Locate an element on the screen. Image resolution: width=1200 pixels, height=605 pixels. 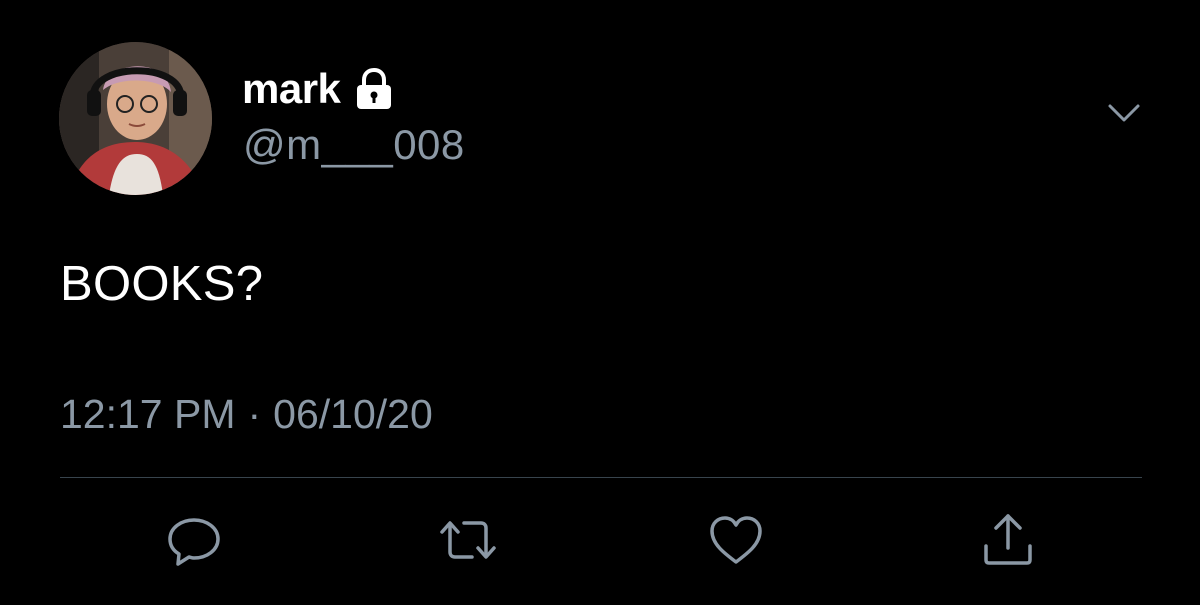
reply-button is located at coordinates (194, 540).